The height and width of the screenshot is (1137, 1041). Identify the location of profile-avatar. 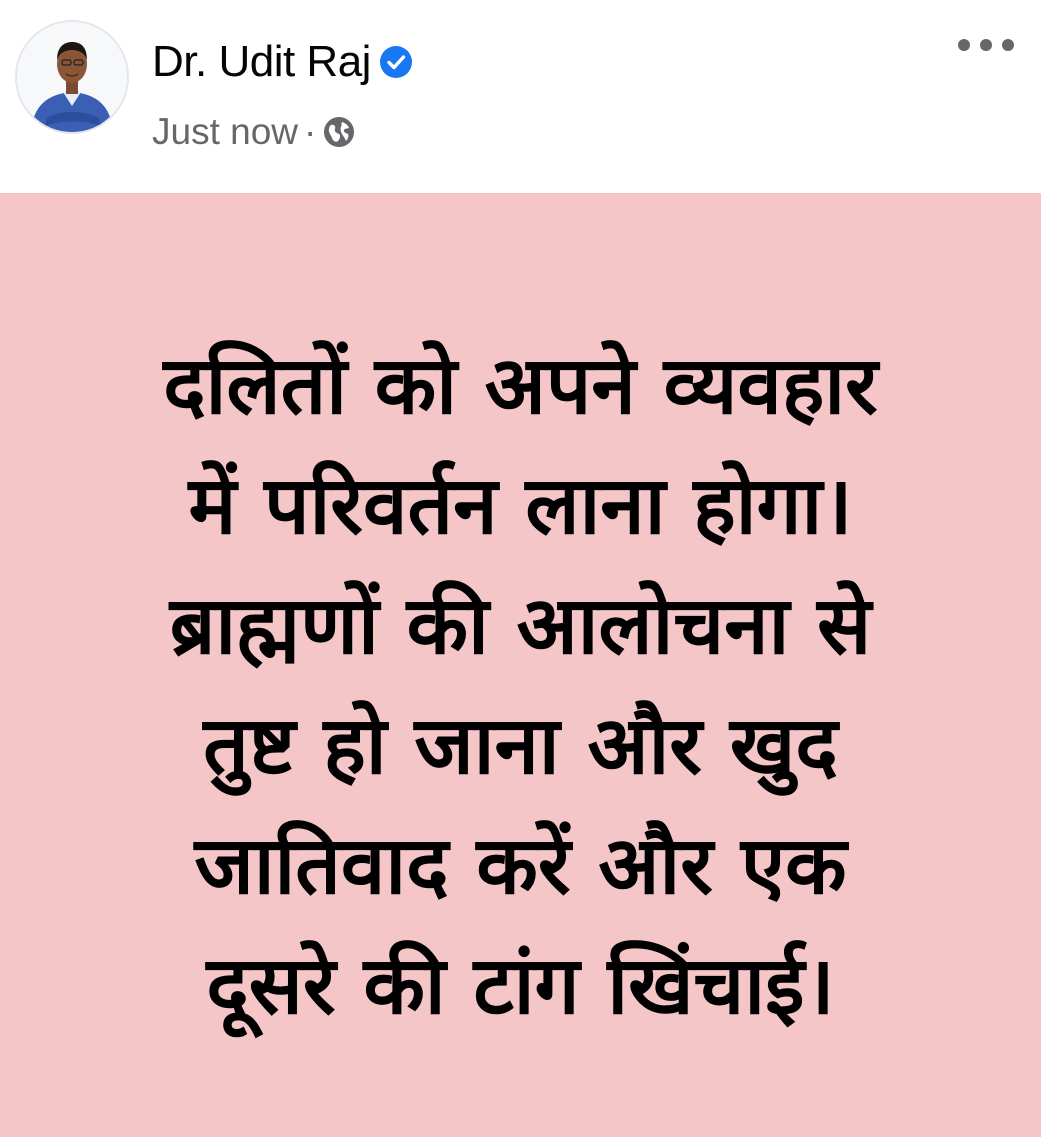
(72, 77).